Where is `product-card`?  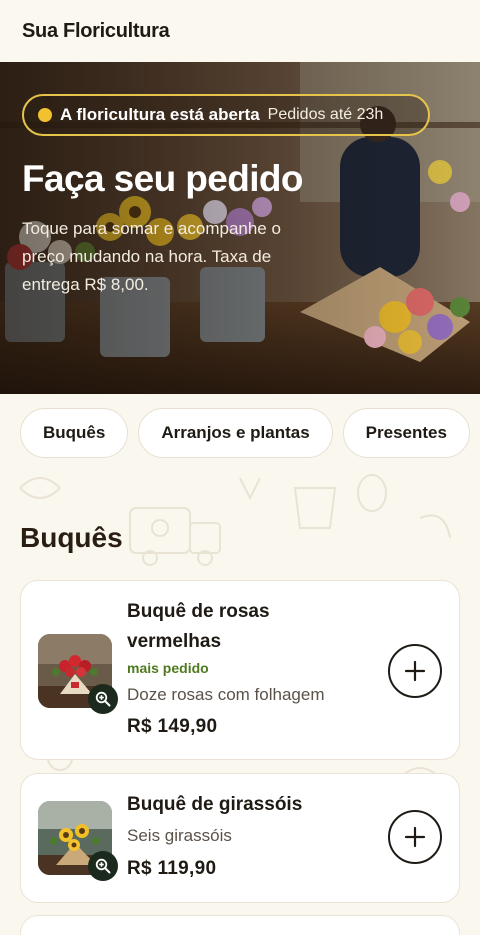 product-card is located at coordinates (240, 925).